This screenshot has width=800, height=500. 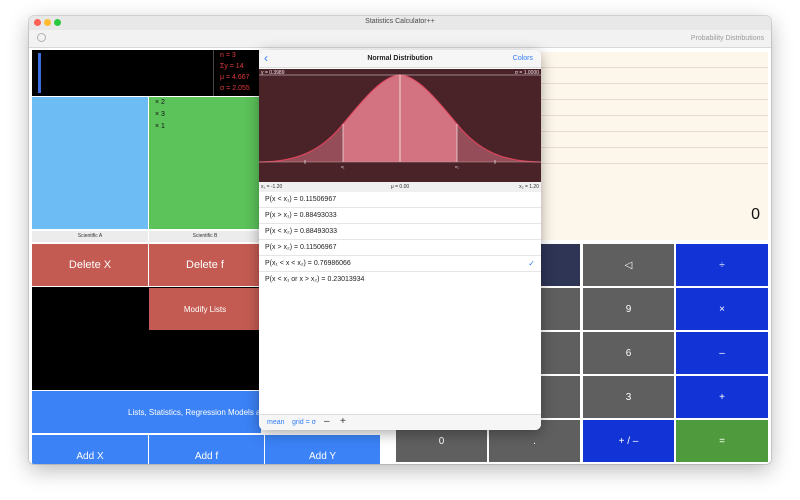 What do you see at coordinates (301, 247) in the screenshot?
I see `probability-text: P(x > x₂) = 0.11506967` at bounding box center [301, 247].